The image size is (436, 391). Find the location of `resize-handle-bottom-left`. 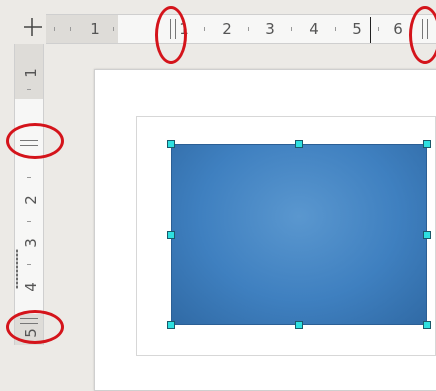

resize-handle-bottom-left is located at coordinates (171, 325).